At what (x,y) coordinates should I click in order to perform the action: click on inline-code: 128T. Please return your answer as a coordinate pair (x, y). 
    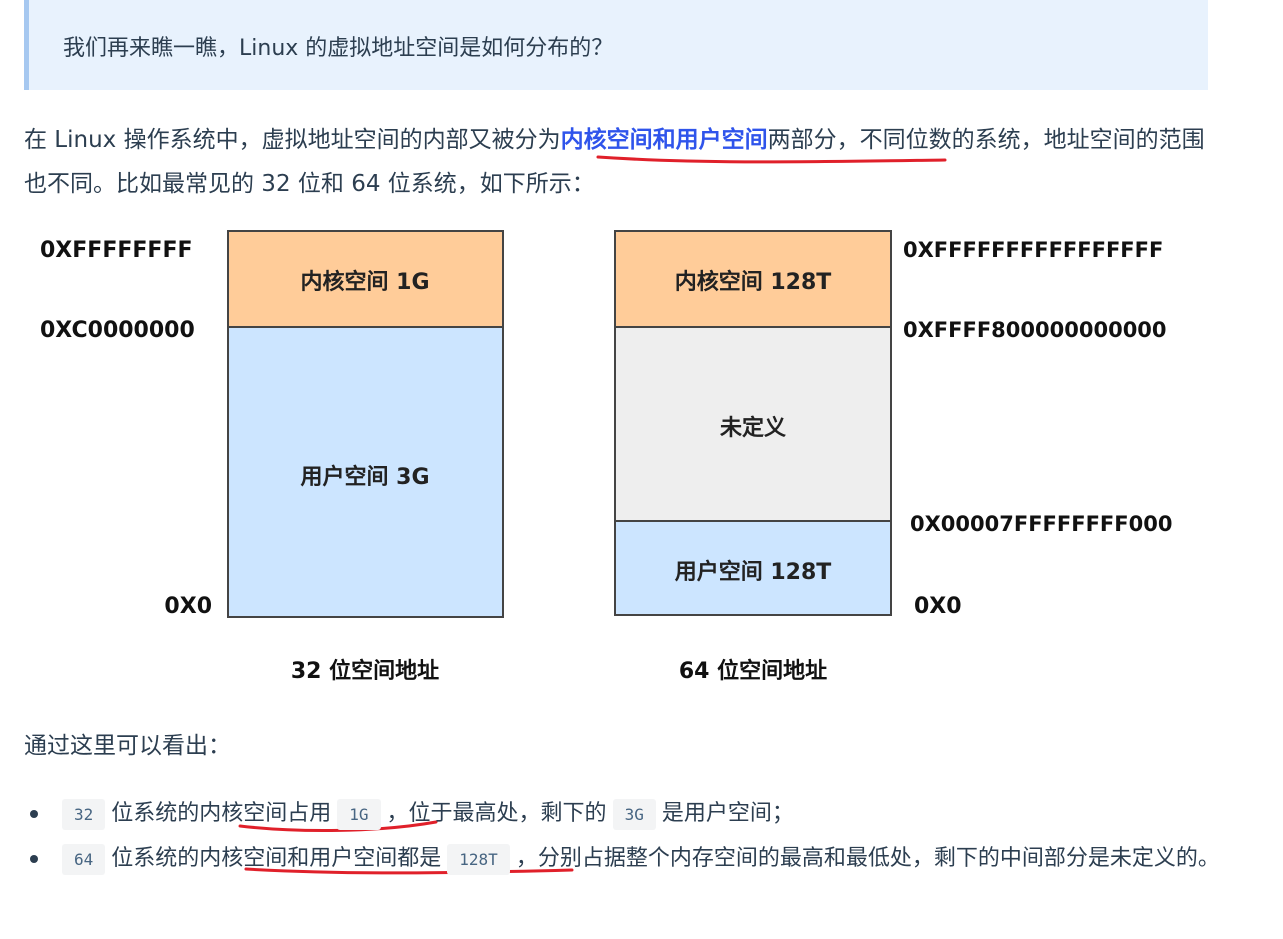
    Looking at the image, I should click on (478, 859).